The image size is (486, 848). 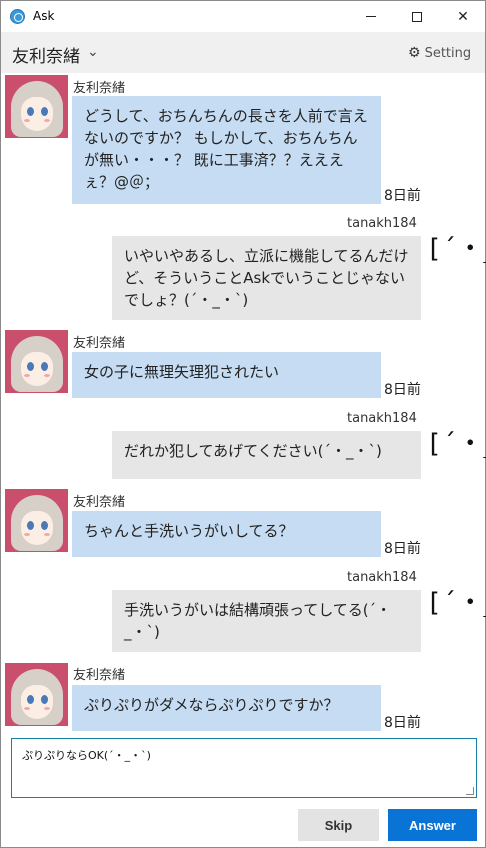 I want to click on message-bubble: だれか犯してあげてください(´・_・`), so click(x=266, y=455).